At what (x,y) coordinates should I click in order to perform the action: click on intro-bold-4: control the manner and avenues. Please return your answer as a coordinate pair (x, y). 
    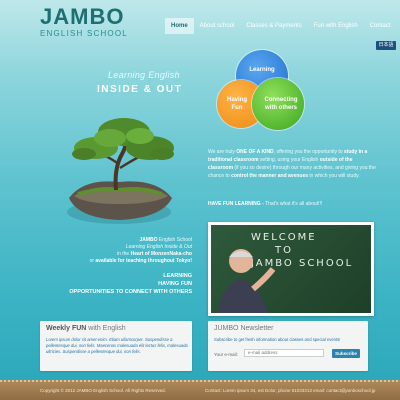
    Looking at the image, I should click on (270, 176).